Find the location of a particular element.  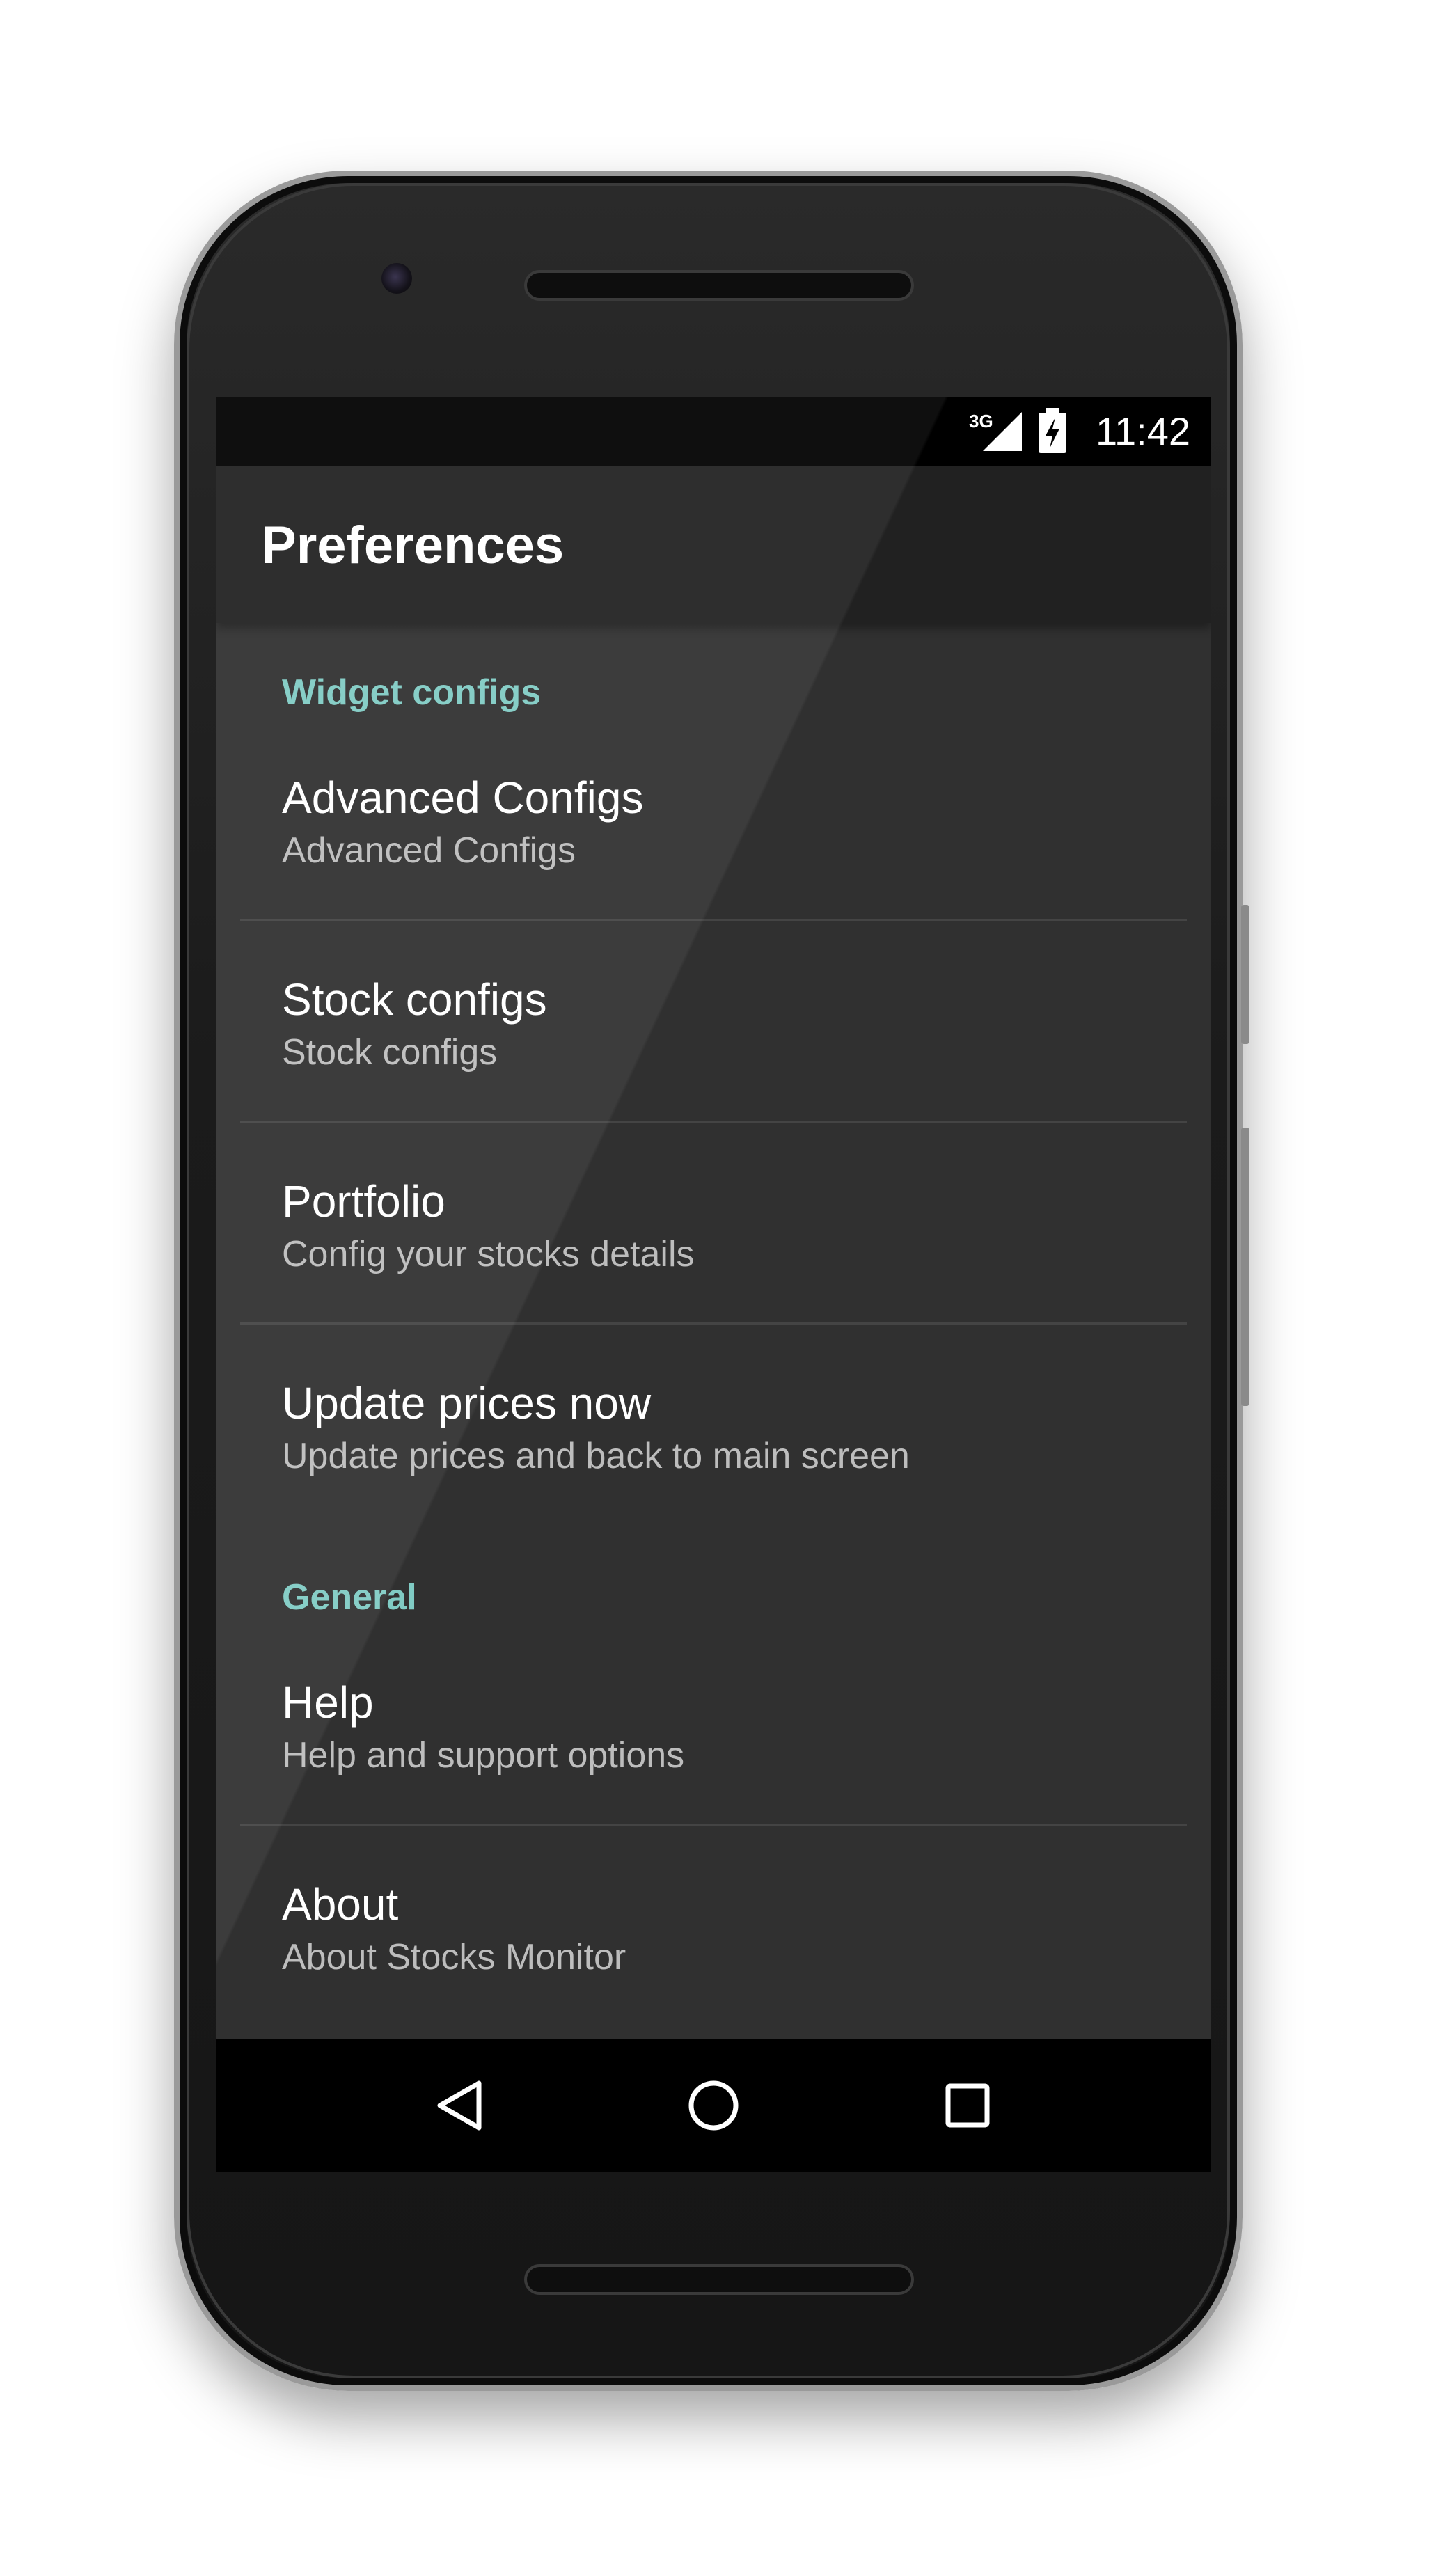

status-bar: 3G 11:42 is located at coordinates (713, 431).